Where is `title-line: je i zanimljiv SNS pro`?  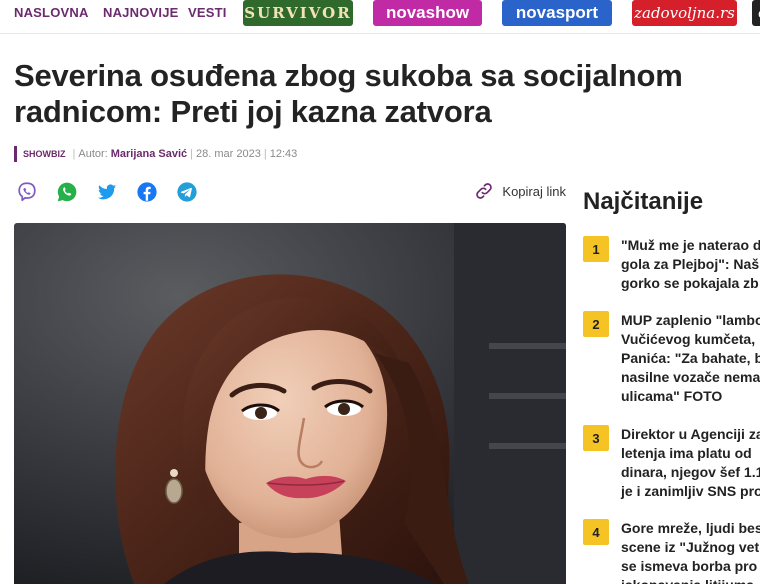
title-line: je i zanimljiv SNS pro is located at coordinates (690, 491).